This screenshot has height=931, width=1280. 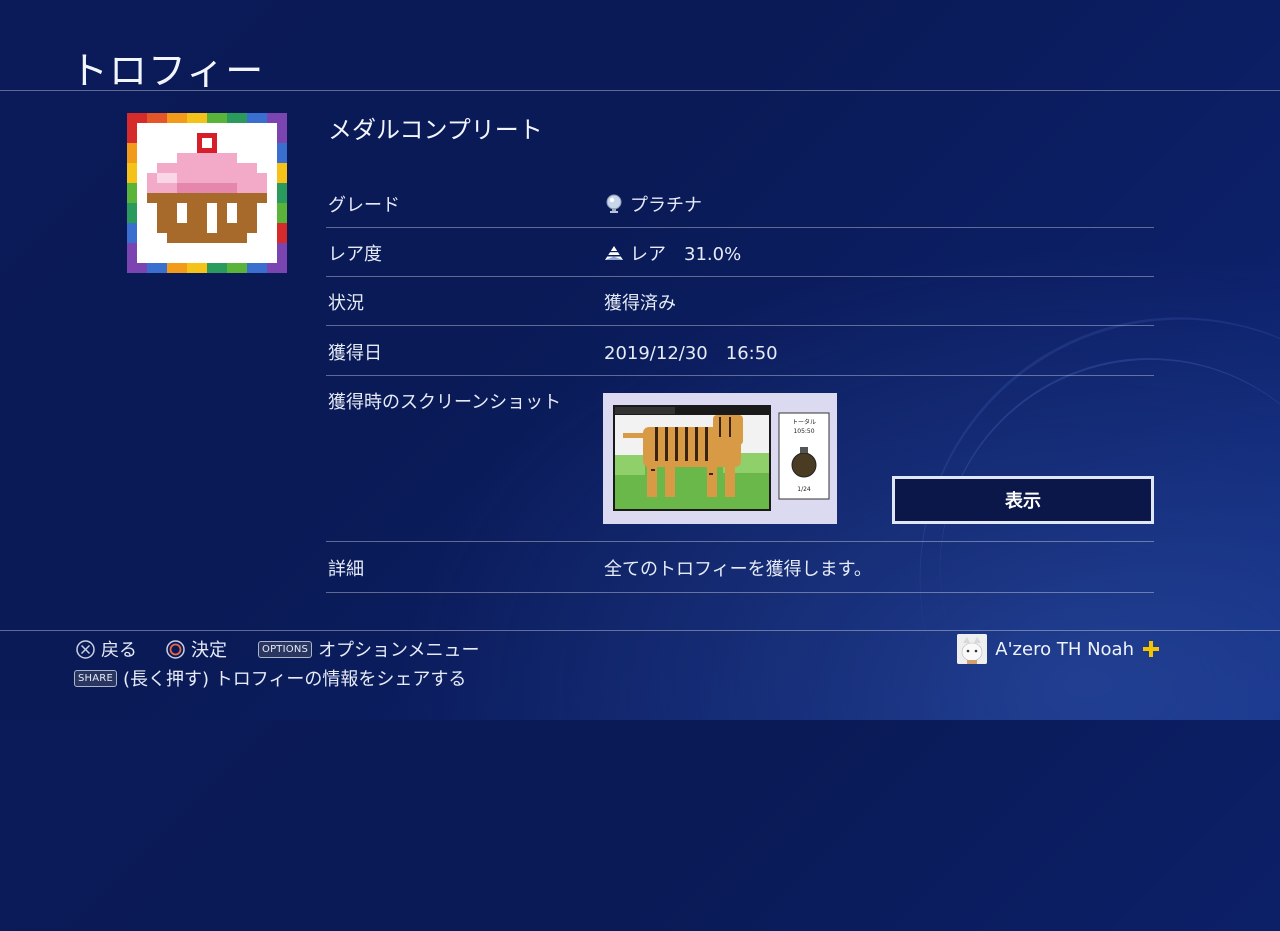 What do you see at coordinates (640, 90) in the screenshot?
I see `header-divider` at bounding box center [640, 90].